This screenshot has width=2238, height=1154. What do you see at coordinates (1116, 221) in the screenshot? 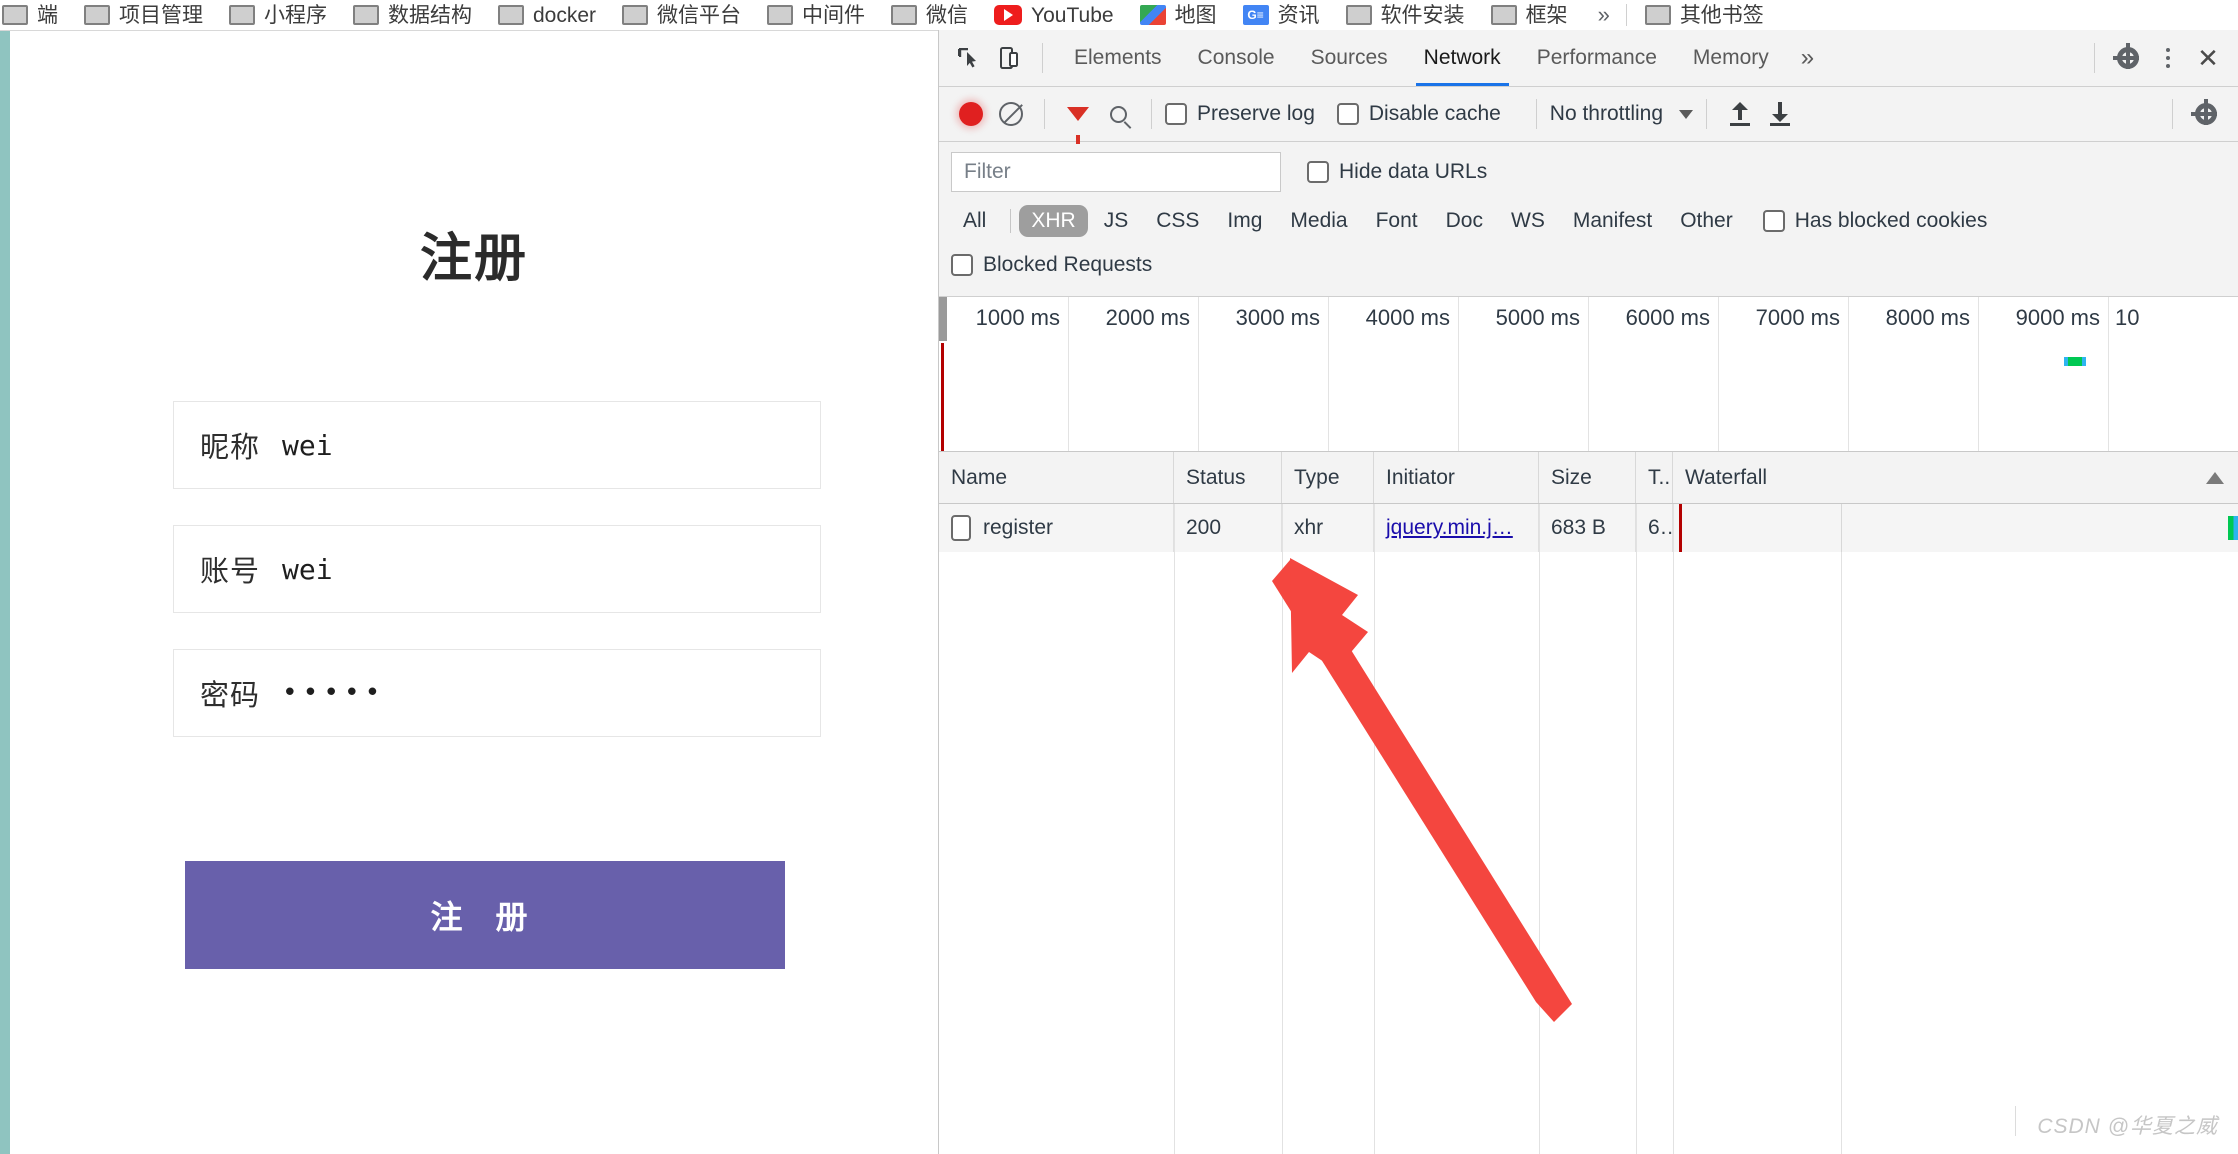
I see `type-filter-js: JS` at bounding box center [1116, 221].